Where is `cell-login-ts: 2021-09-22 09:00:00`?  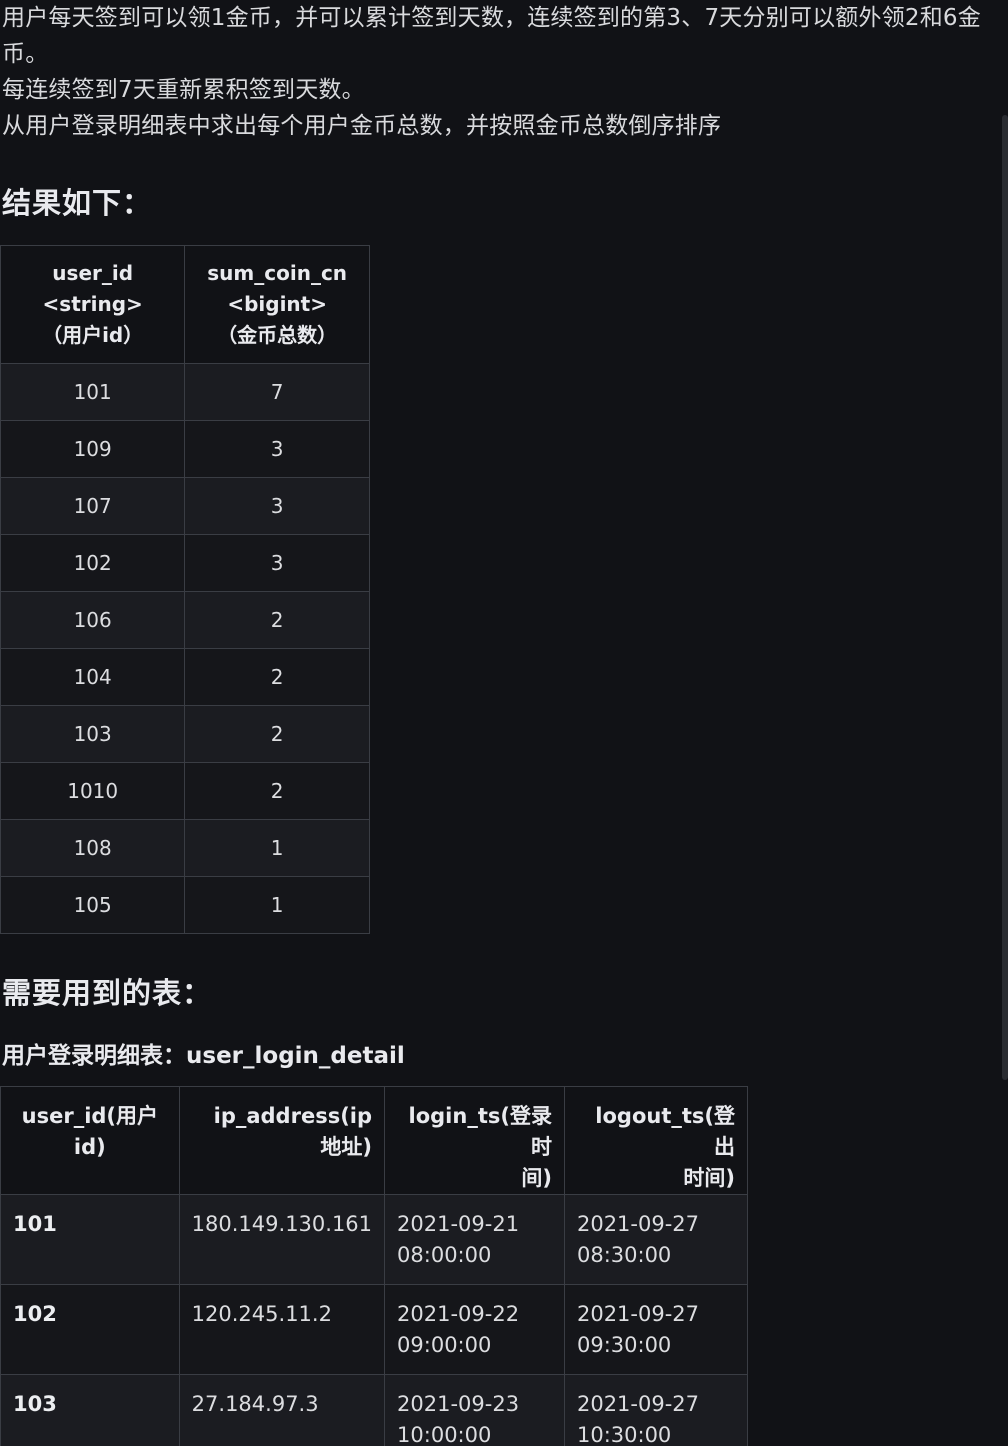 cell-login-ts: 2021-09-22 09:00:00 is located at coordinates (474, 1329).